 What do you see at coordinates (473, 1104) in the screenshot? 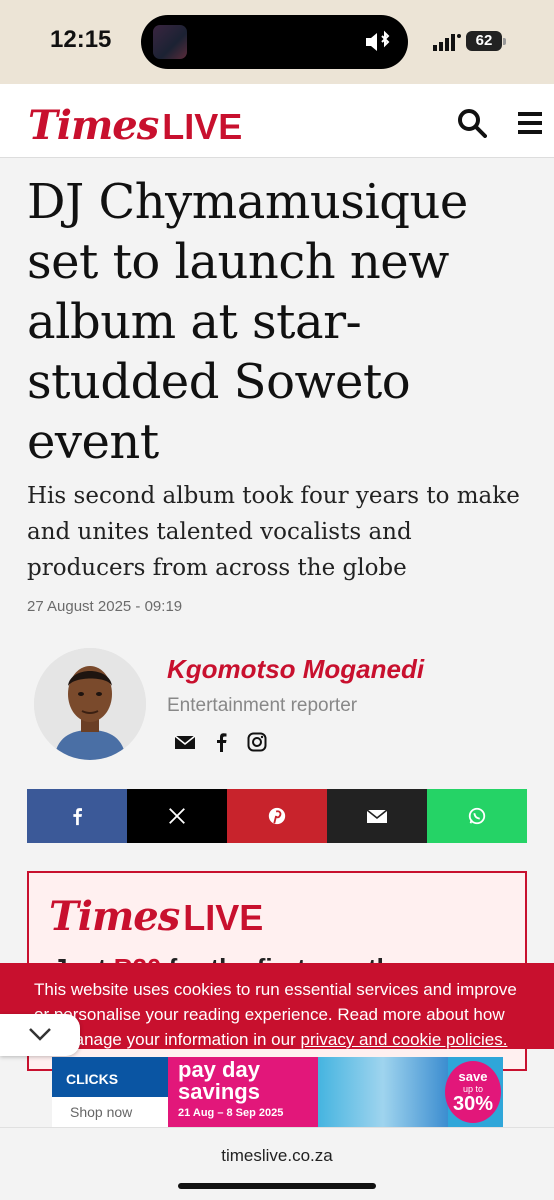
I see `ad-pct: 30%` at bounding box center [473, 1104].